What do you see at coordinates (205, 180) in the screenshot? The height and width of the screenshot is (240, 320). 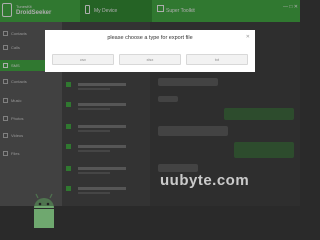 I see `watermark: uubyte.com` at bounding box center [205, 180].